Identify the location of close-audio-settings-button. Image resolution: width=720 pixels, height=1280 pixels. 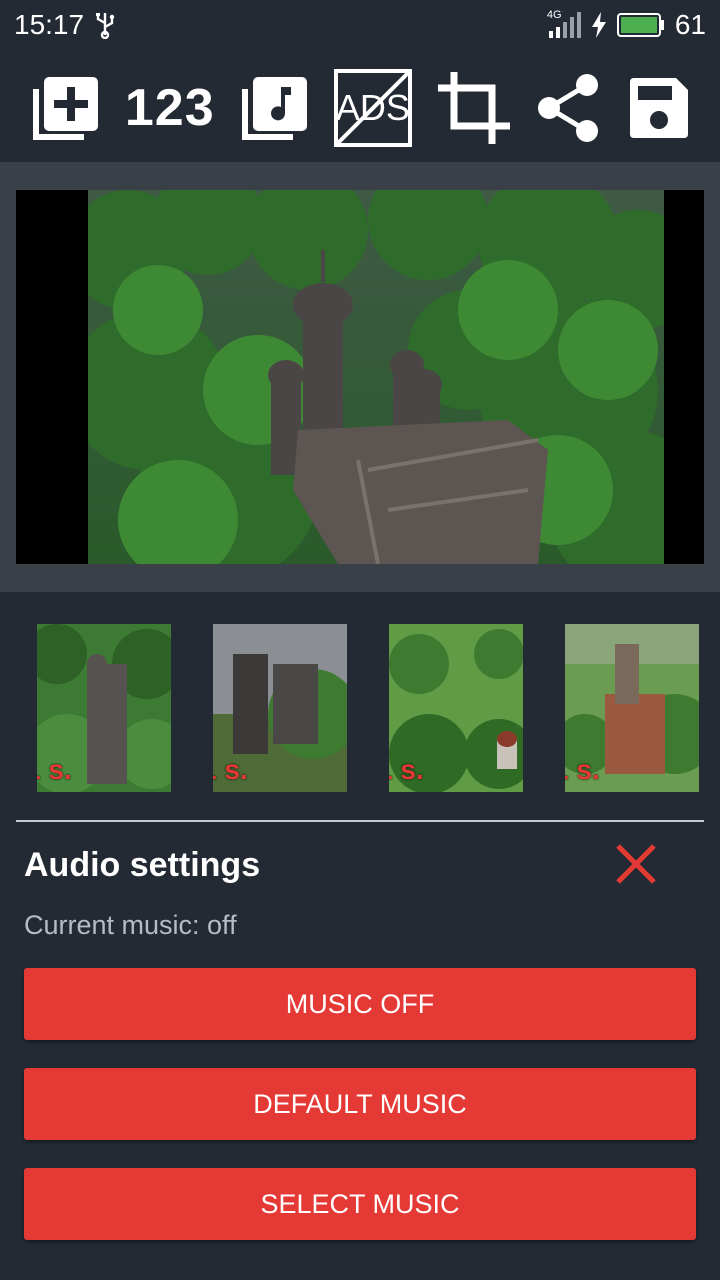
(636, 864).